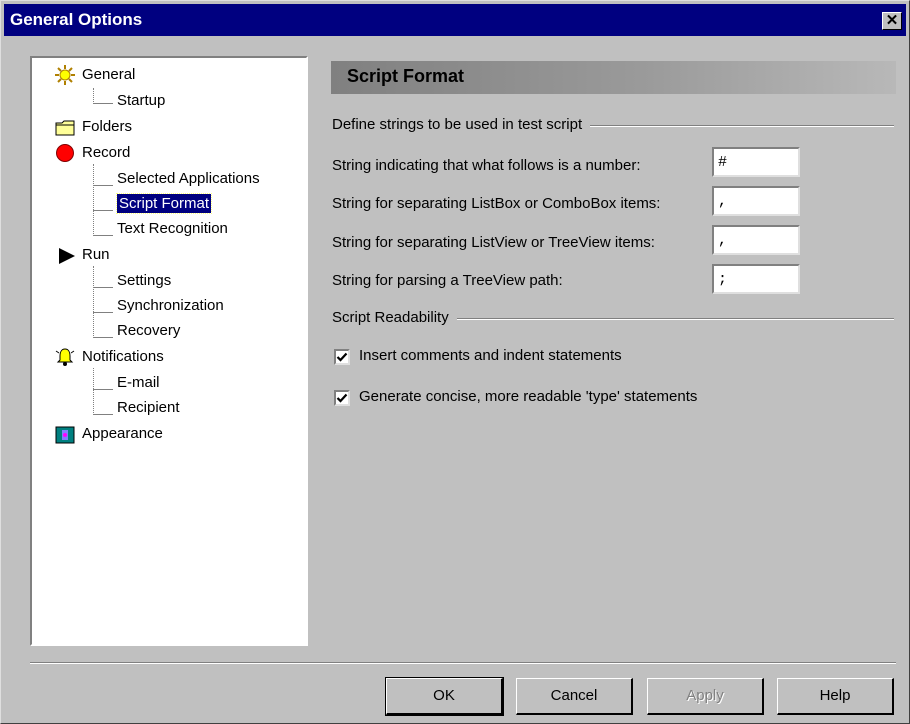 The image size is (910, 724). I want to click on tree-item-recipient: Recipient, so click(148, 408).